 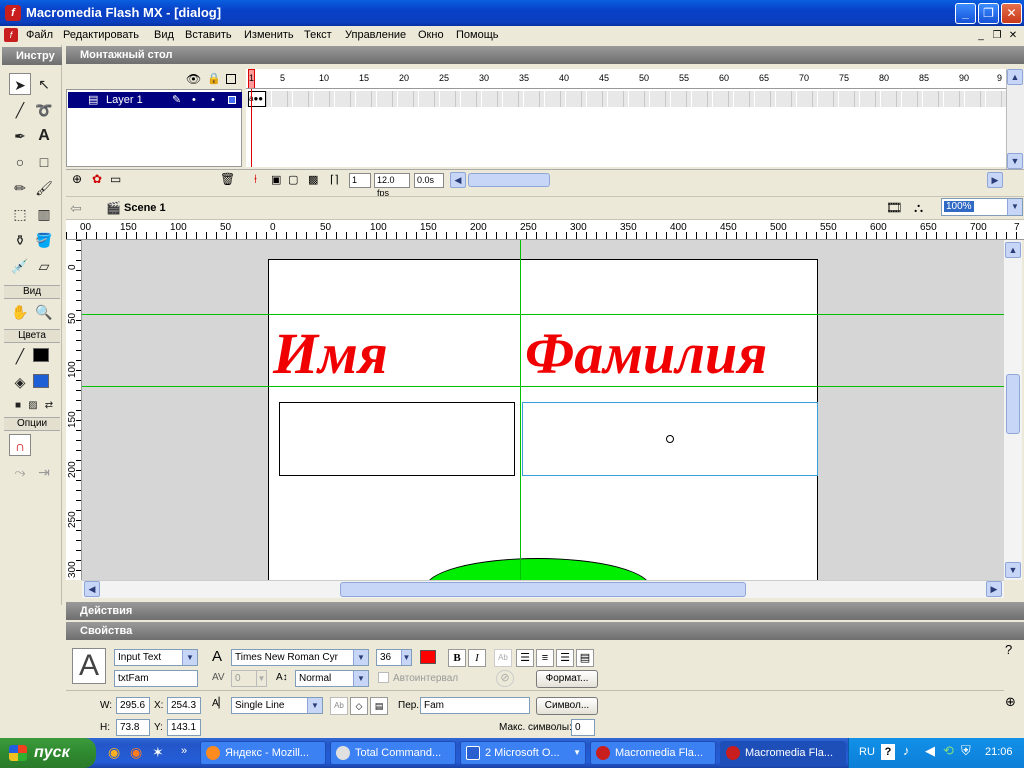 I want to click on width-field: 295.6, so click(x=133, y=705).